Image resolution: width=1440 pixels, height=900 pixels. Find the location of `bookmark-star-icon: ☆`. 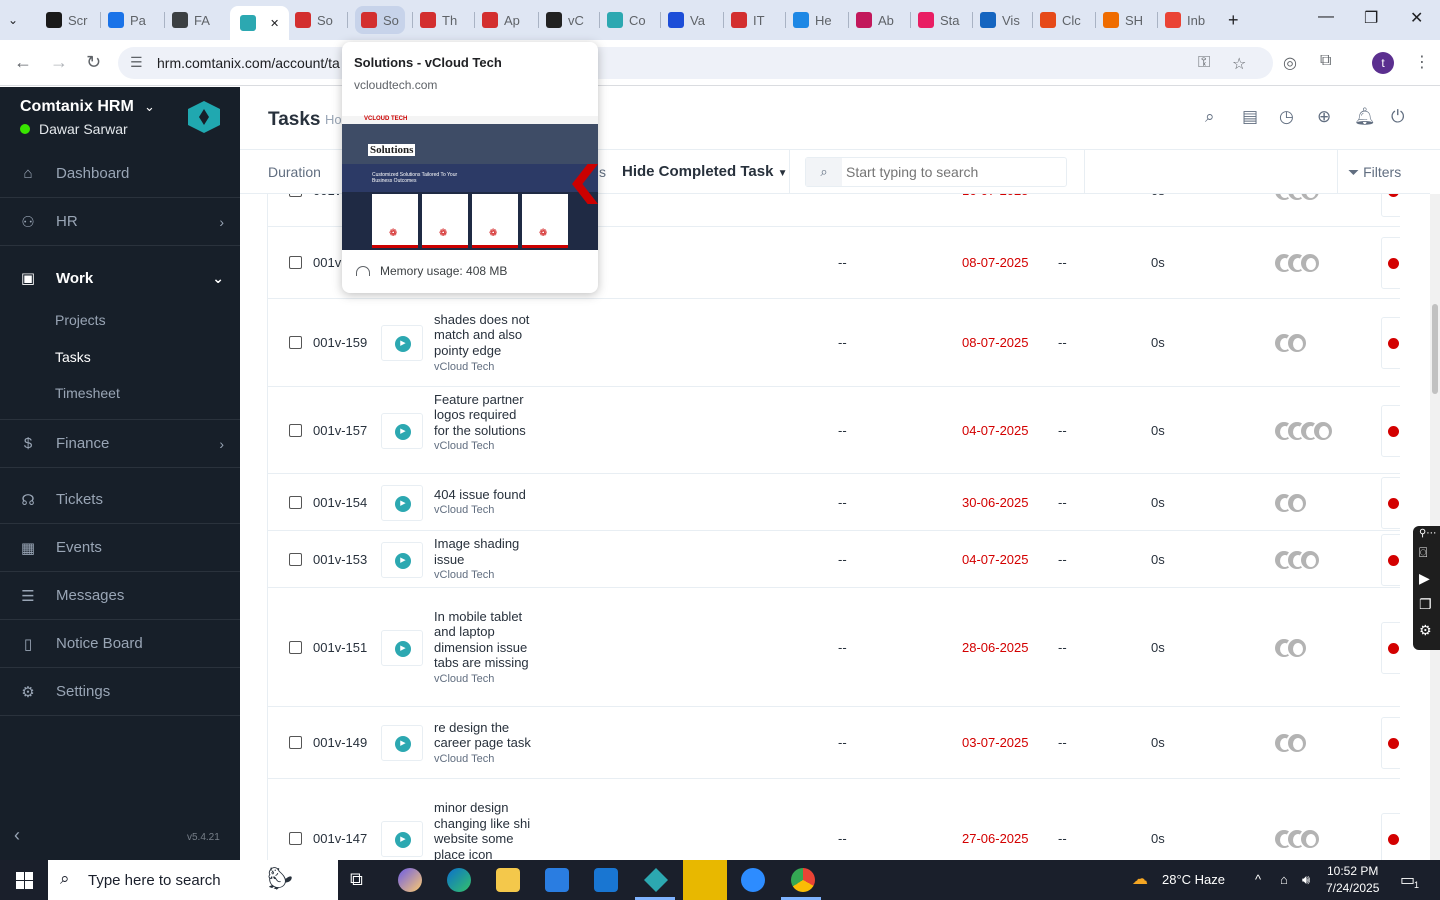

bookmark-star-icon: ☆ is located at coordinates (1239, 64).